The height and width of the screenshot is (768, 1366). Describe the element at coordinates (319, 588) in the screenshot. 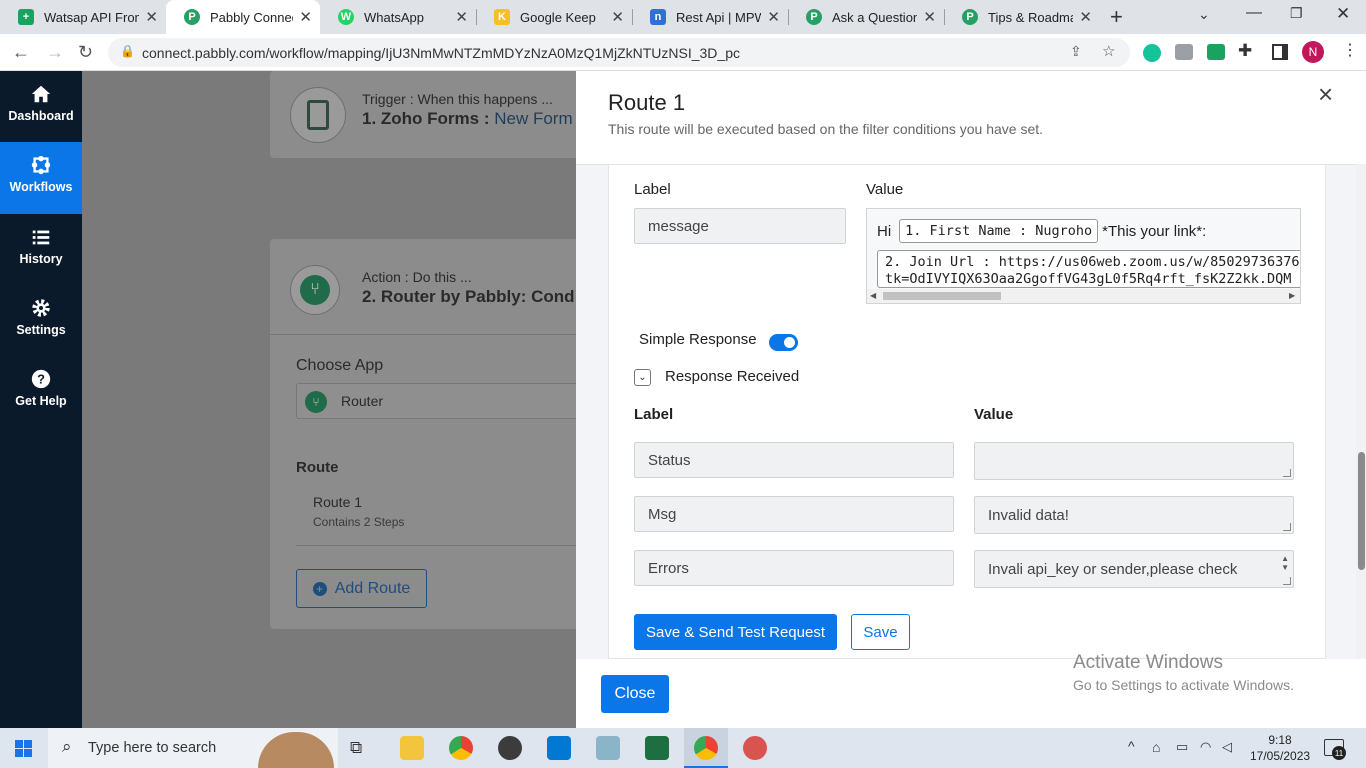

I see `plus-circle-icon: +` at that location.